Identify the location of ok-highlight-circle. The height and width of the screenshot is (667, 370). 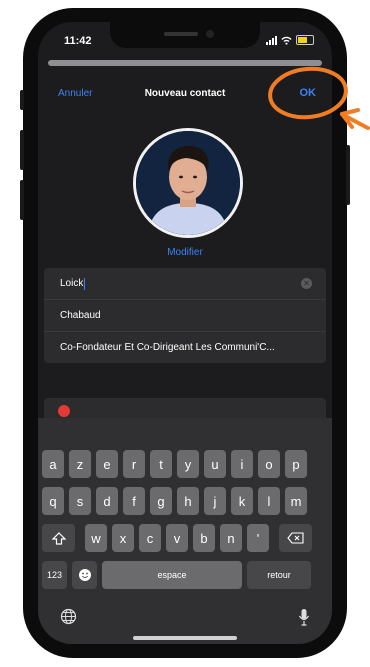
(308, 93).